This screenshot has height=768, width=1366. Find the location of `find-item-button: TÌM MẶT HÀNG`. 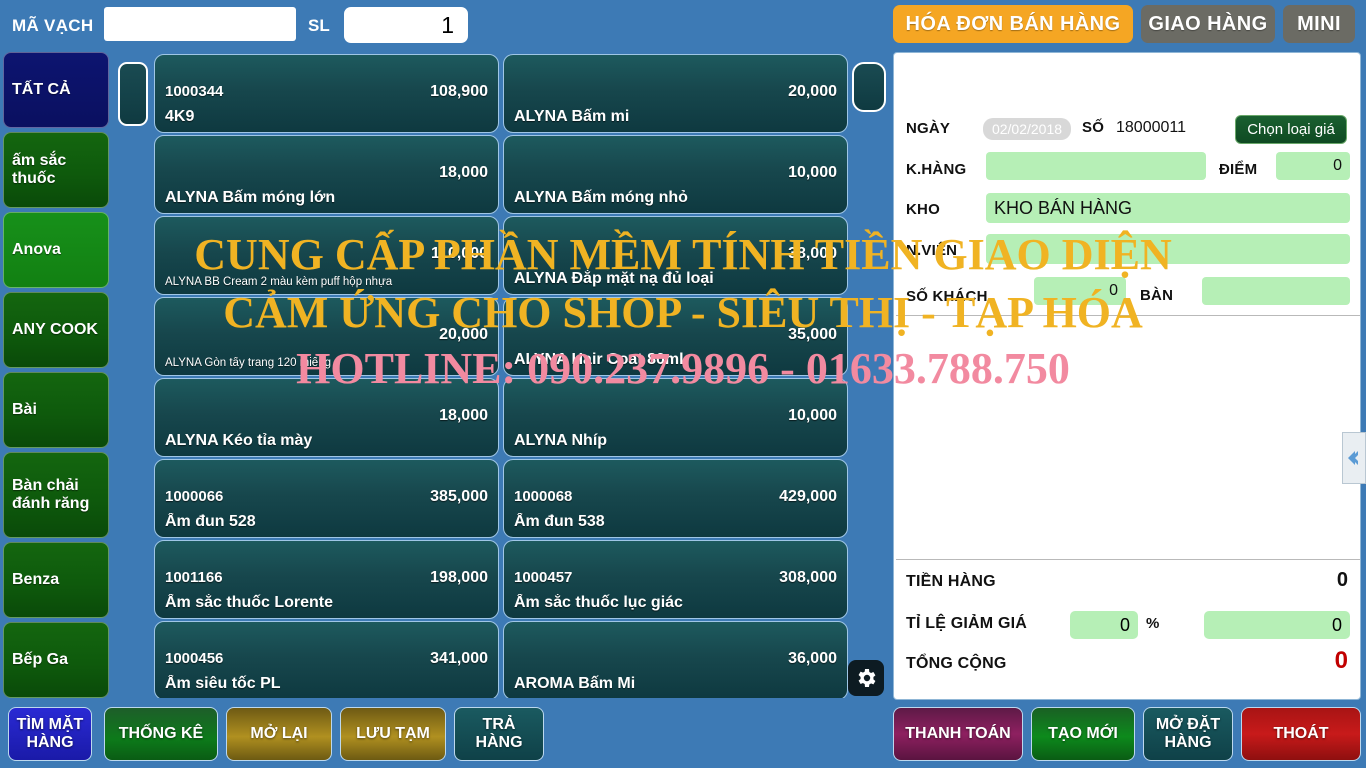

find-item-button: TÌM MẶT HÀNG is located at coordinates (50, 734).